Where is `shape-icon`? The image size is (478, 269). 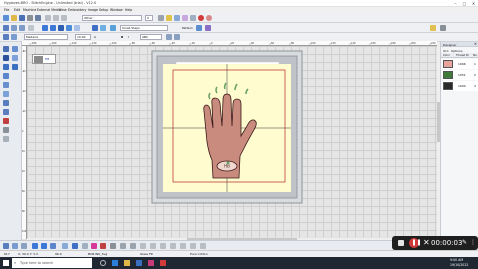
shape-icon is located at coordinates (113, 28).